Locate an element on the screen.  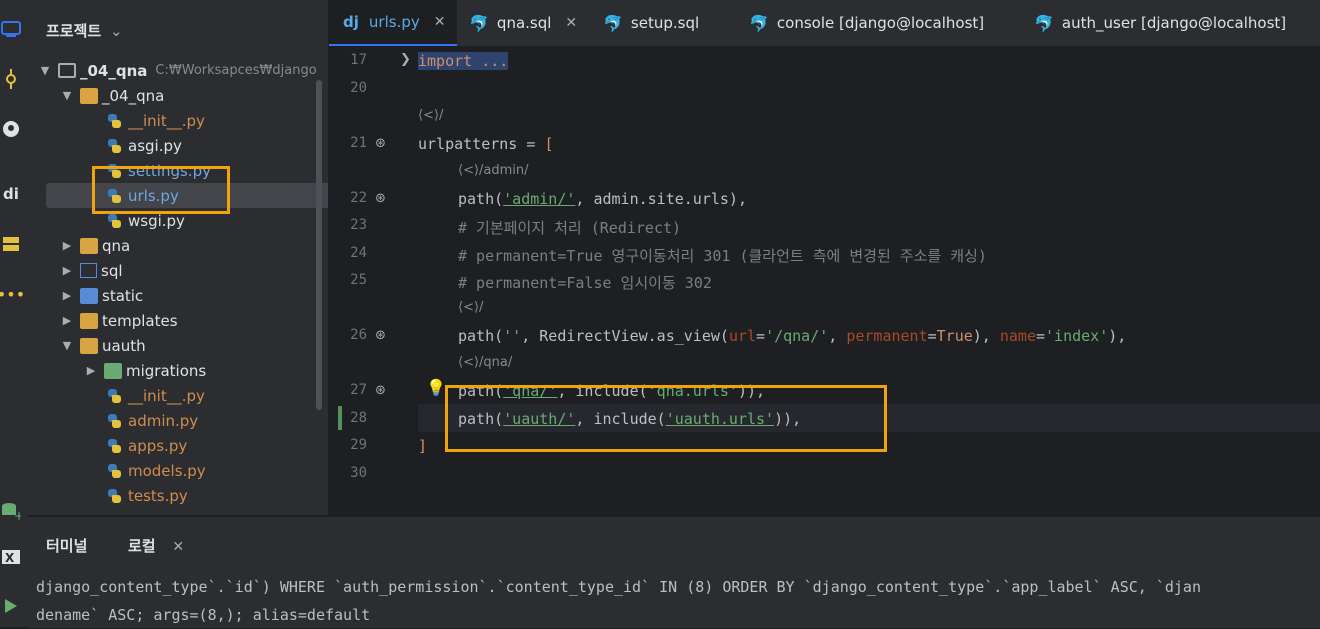
more-tools-icon: ••• is located at coordinates (12, 294).